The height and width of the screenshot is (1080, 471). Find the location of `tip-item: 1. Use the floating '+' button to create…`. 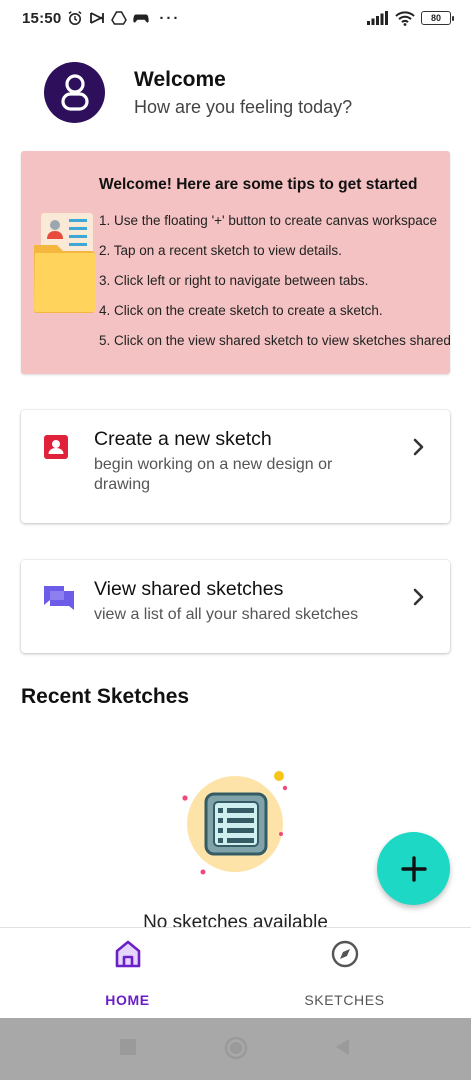

tip-item: 1. Use the floating '+' button to create… is located at coordinates (268, 220).